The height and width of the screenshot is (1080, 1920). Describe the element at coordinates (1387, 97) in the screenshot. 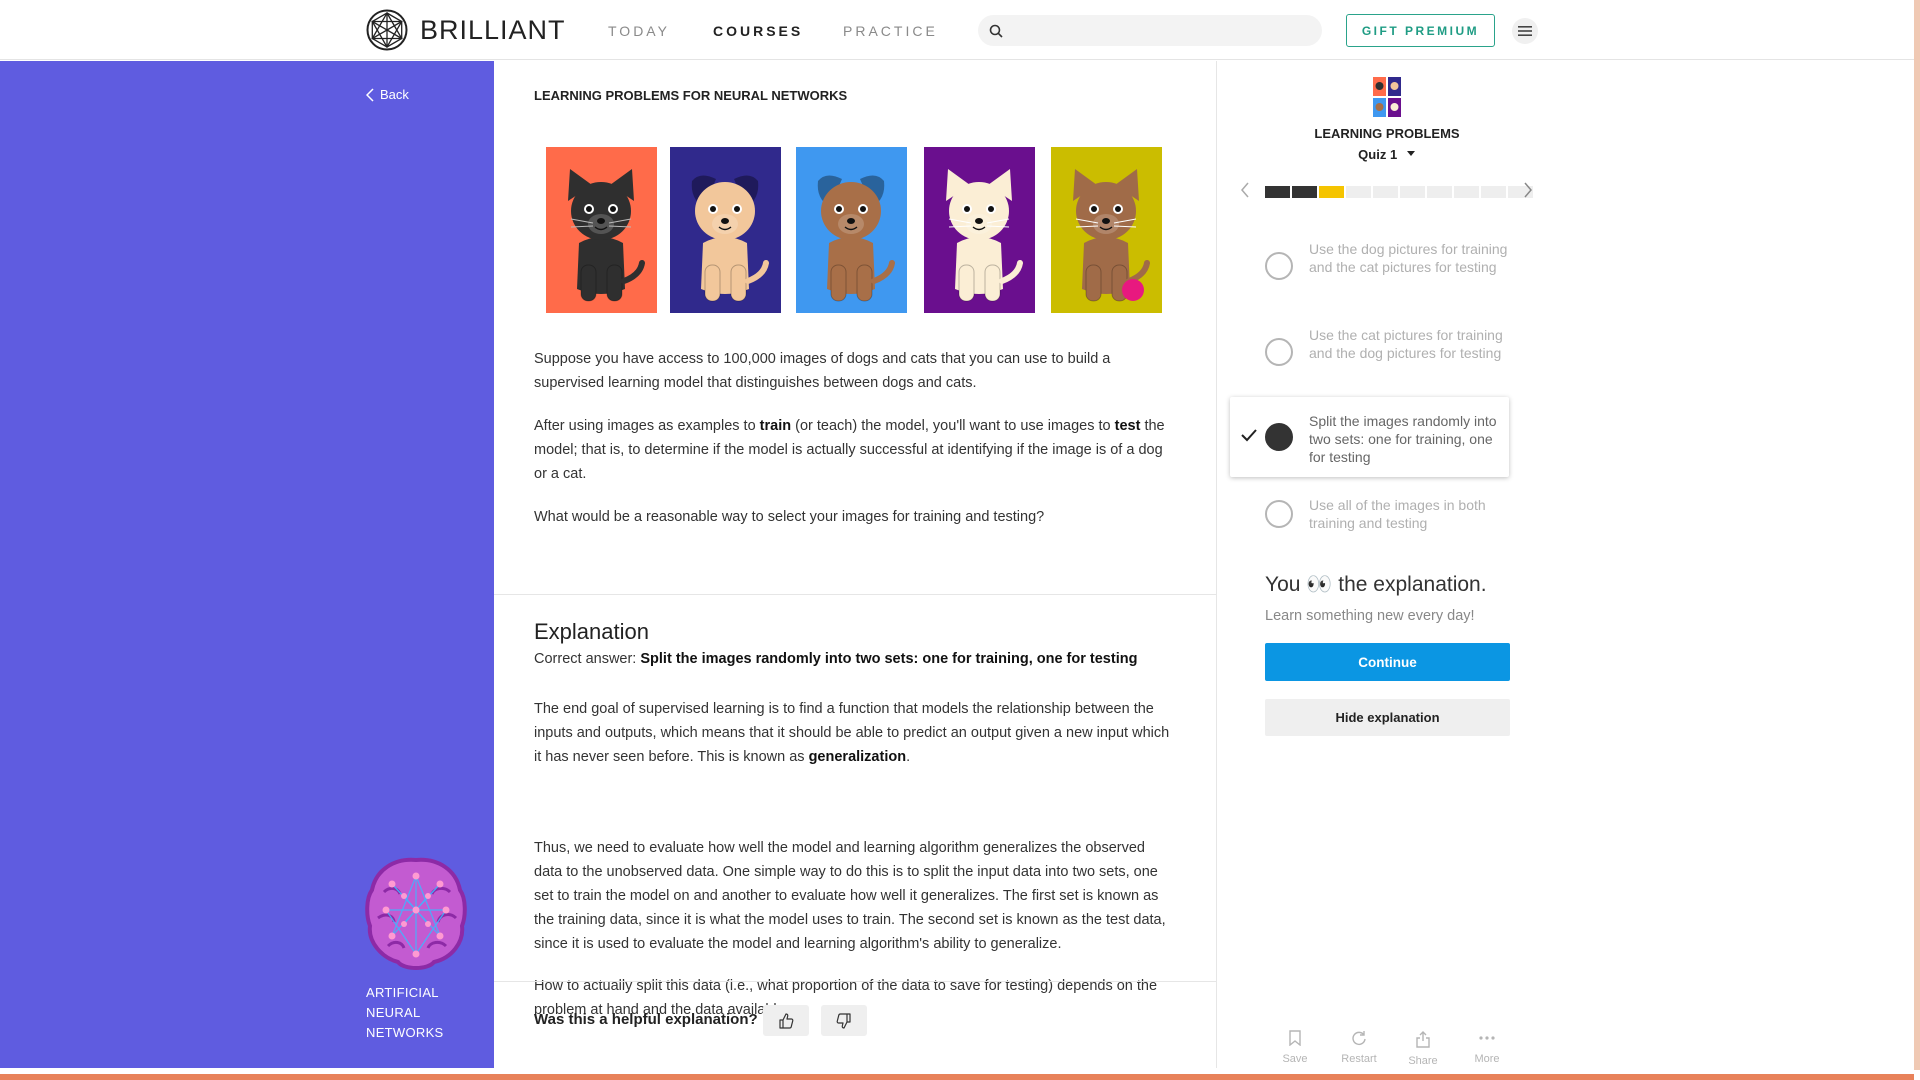

I see `quiz-thumbnail-icon` at that location.